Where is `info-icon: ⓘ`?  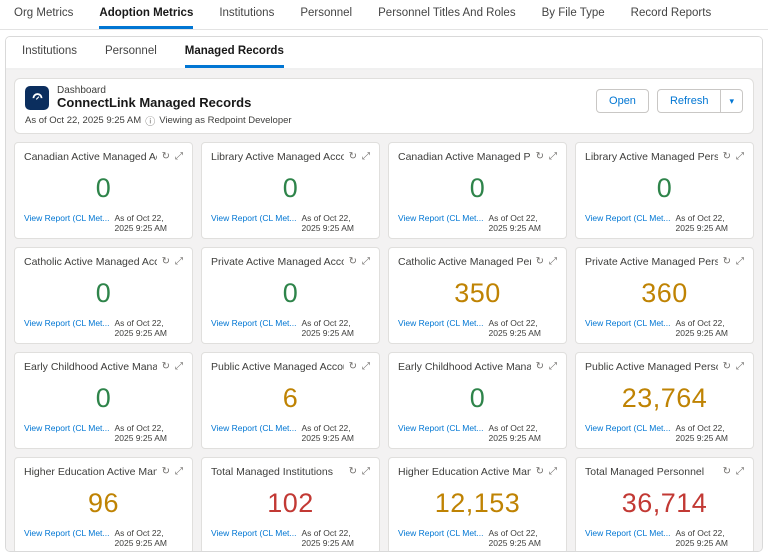
info-icon: ⓘ is located at coordinates (150, 120).